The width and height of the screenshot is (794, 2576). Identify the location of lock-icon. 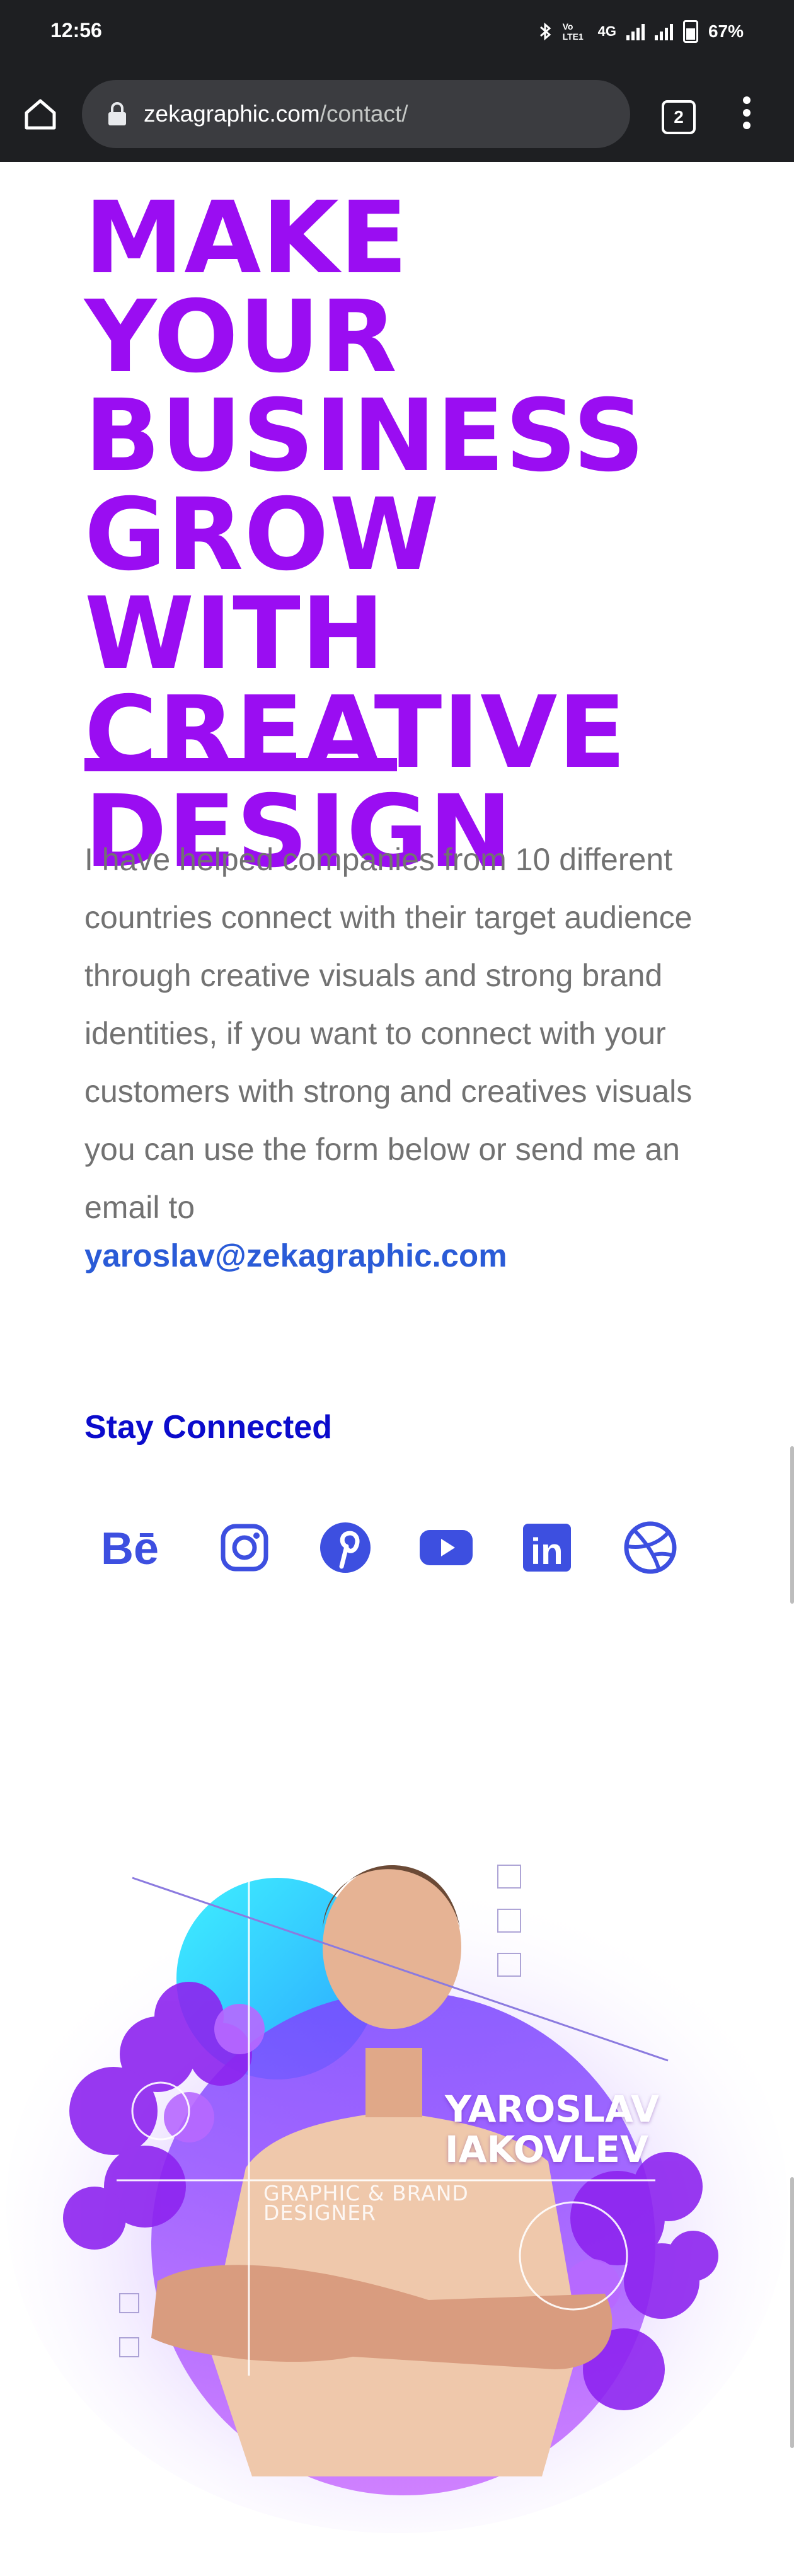
(117, 113).